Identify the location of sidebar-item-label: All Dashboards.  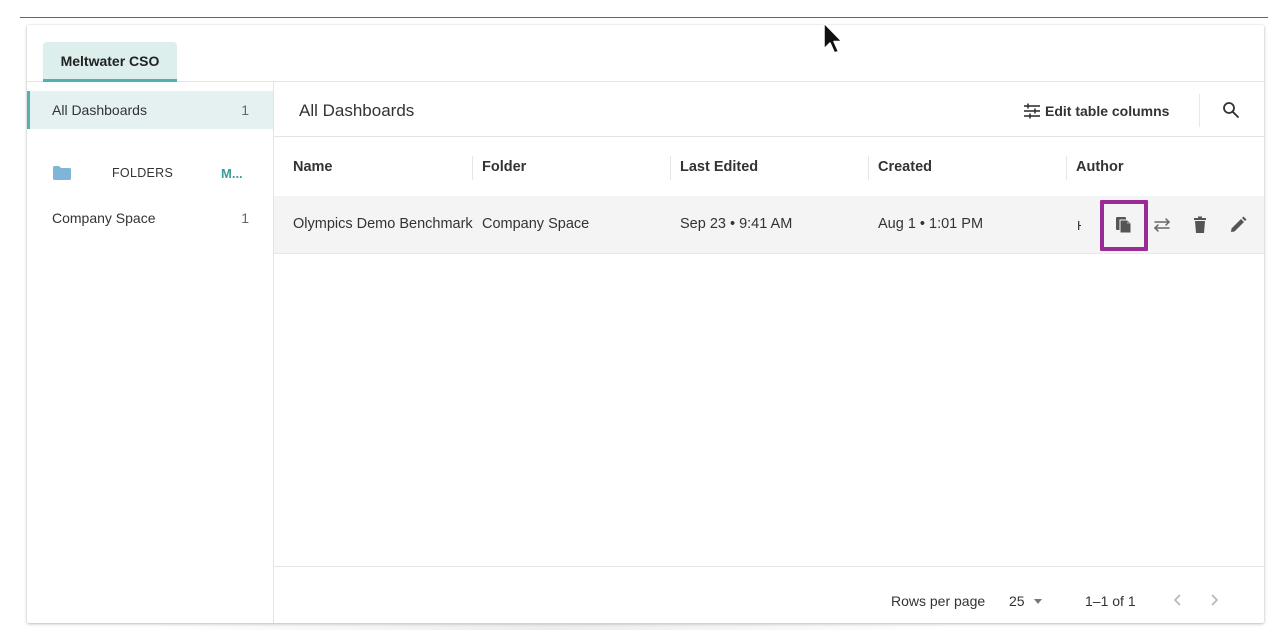
(99, 110).